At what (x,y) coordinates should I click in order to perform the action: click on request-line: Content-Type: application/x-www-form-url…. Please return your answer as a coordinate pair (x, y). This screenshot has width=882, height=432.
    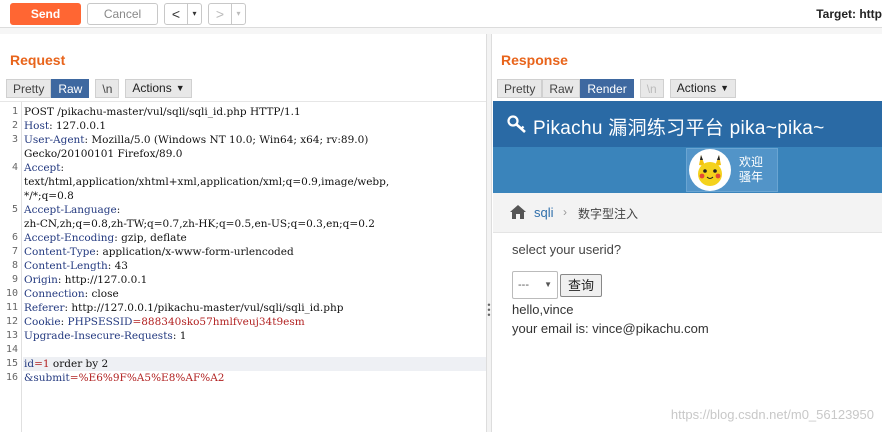
    Looking at the image, I should click on (159, 252).